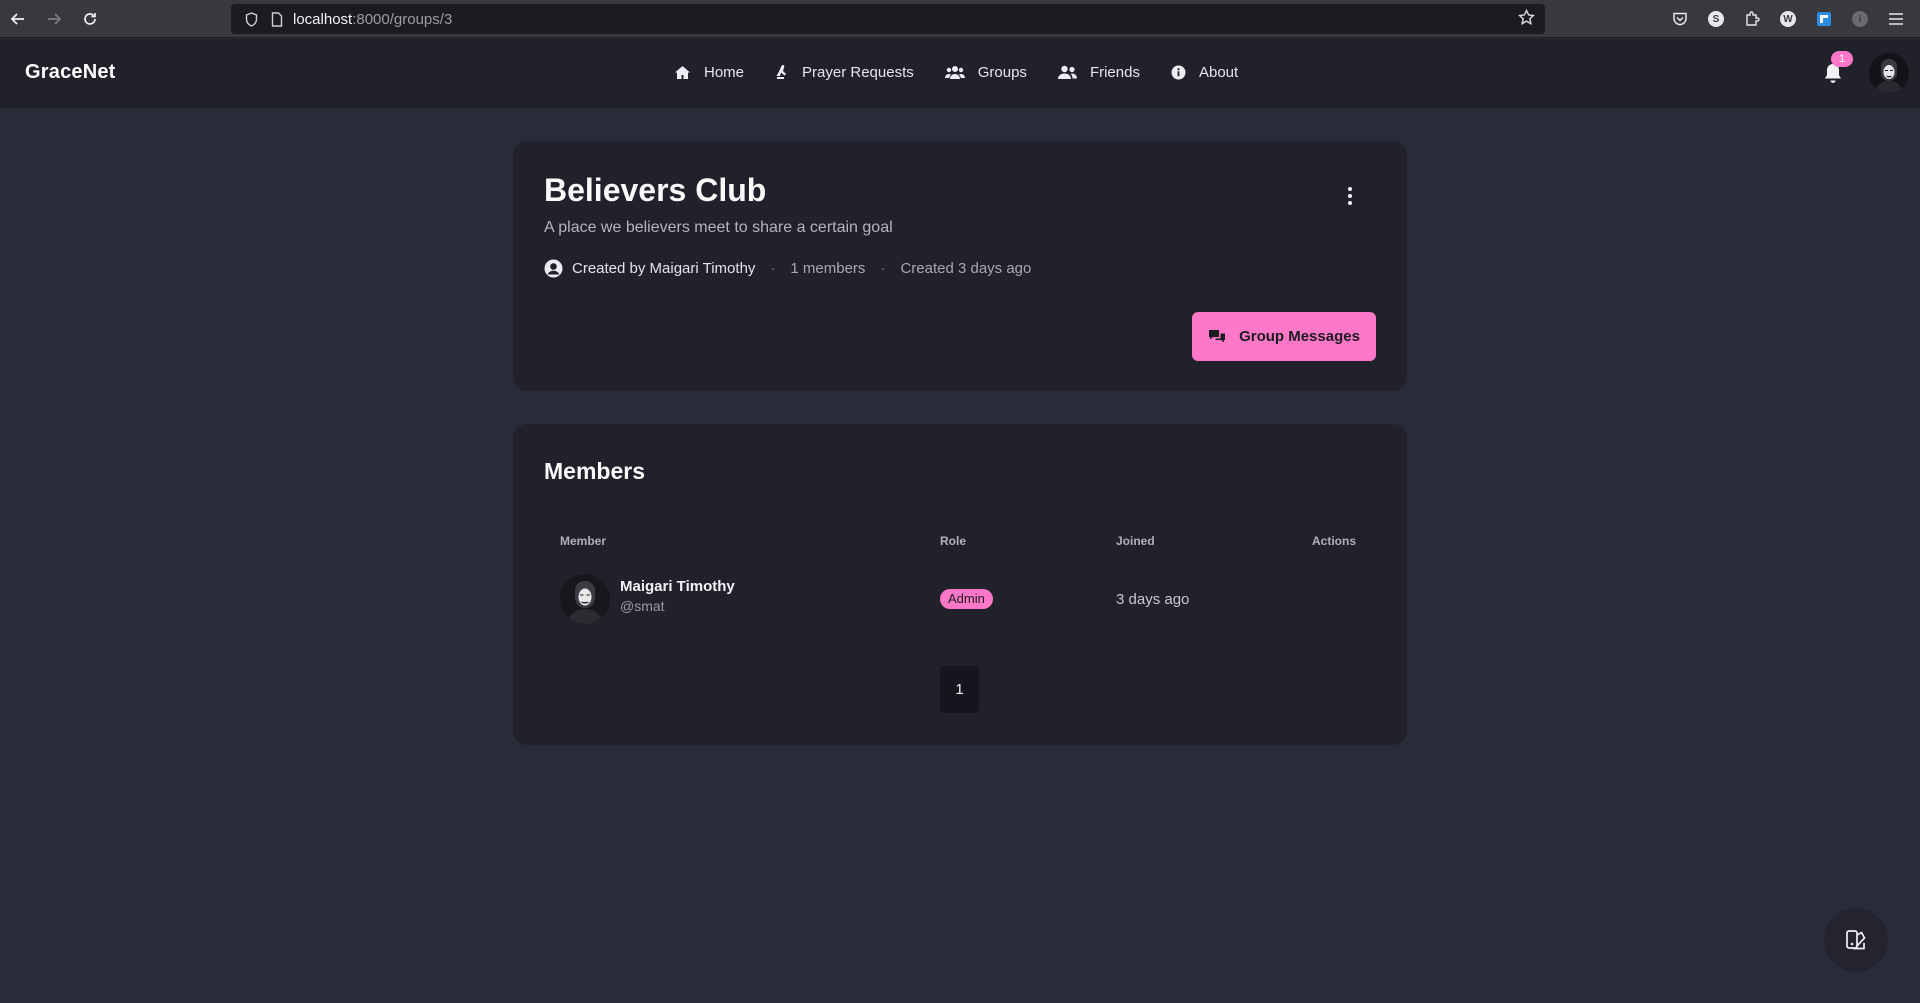 The width and height of the screenshot is (1920, 1003). I want to click on comments-icon, so click(1217, 335).